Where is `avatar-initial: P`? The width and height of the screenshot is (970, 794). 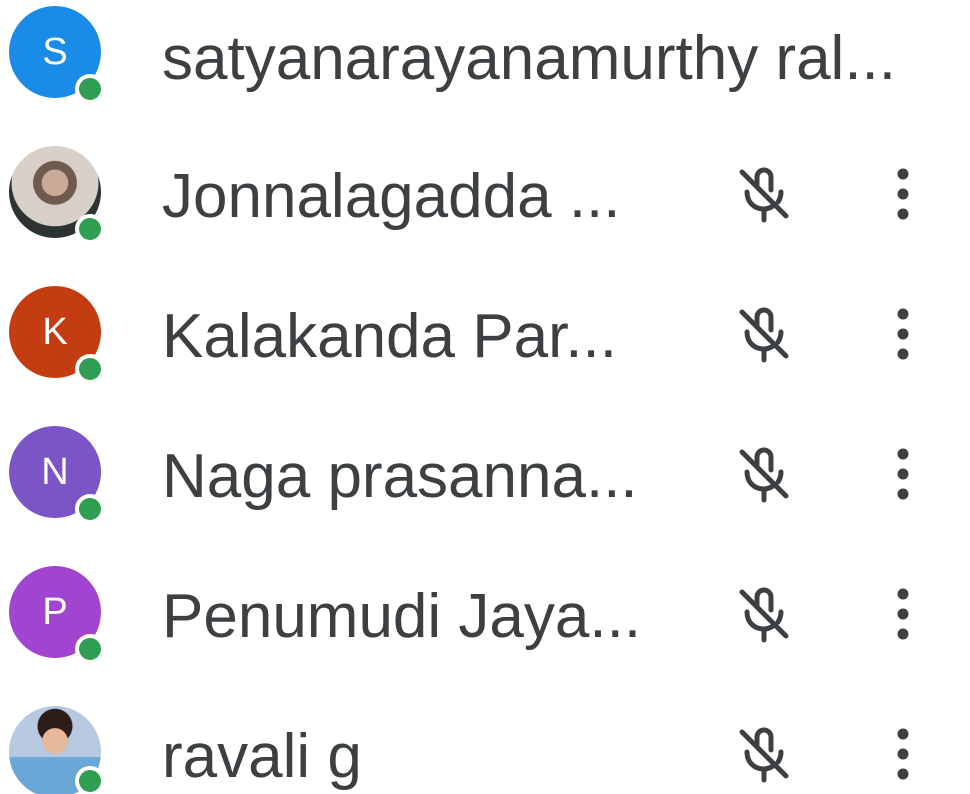 avatar-initial: P is located at coordinates (55, 611).